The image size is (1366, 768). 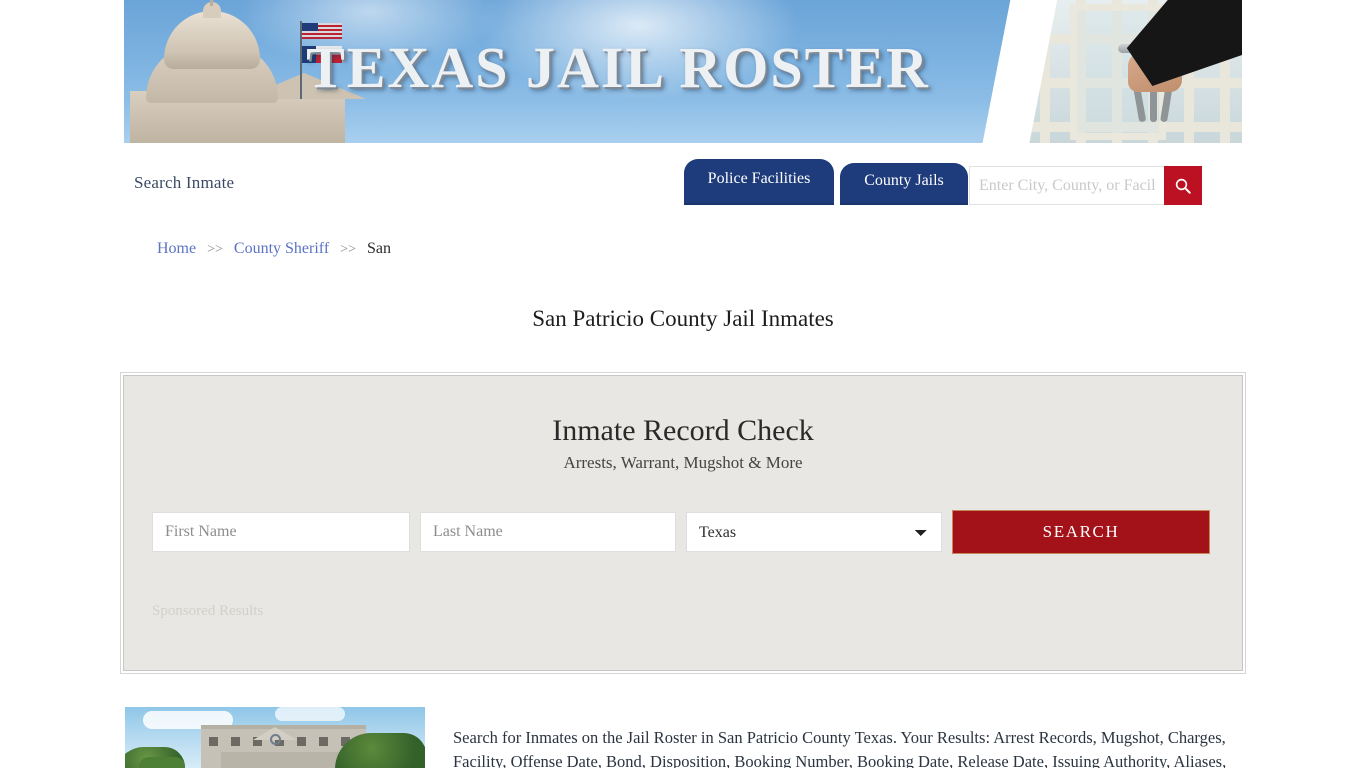 I want to click on breadcrumb-item-current: San, so click(x=378, y=248).